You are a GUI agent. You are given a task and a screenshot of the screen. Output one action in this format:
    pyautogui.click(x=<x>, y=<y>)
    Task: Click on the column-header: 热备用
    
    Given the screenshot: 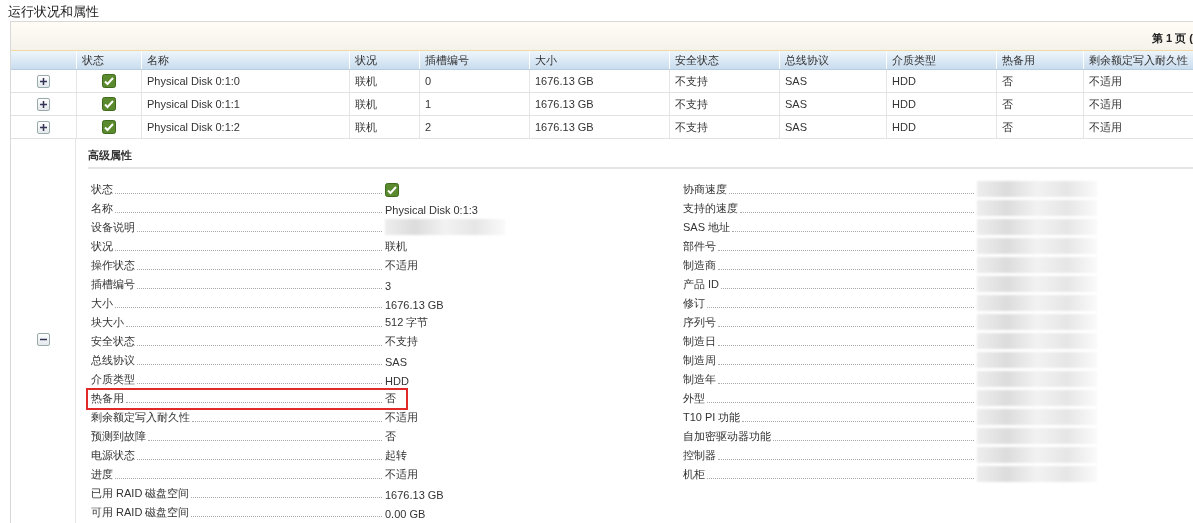 What is the action you would take?
    pyautogui.click(x=1039, y=60)
    